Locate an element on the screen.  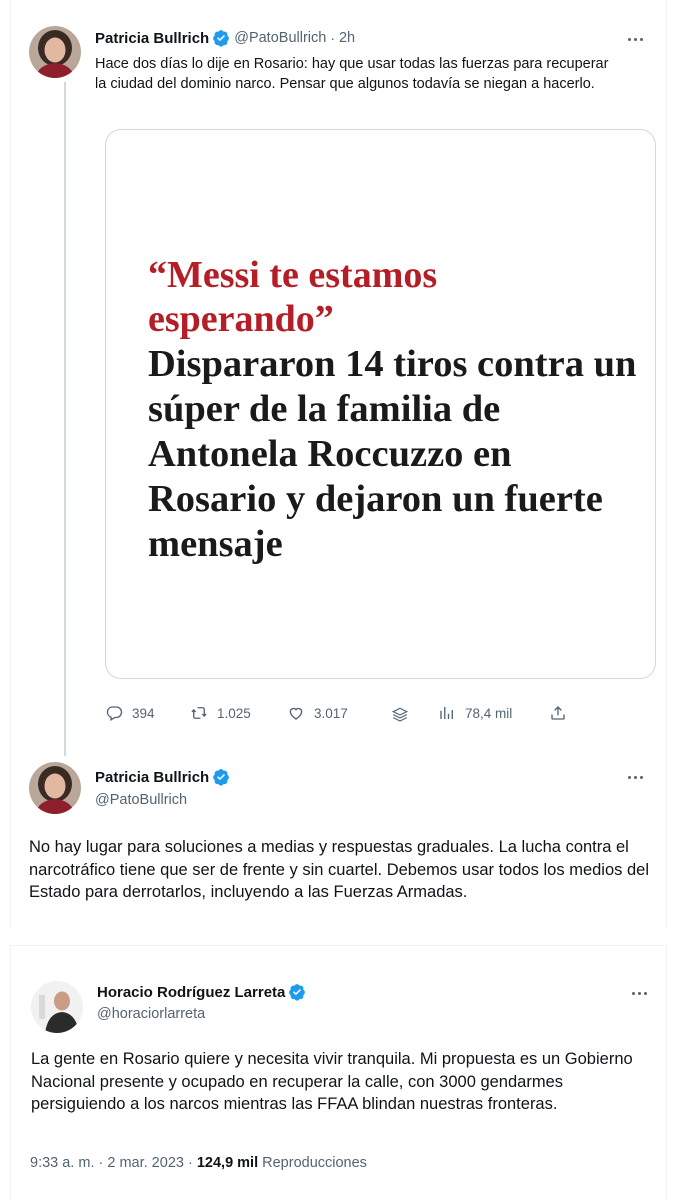
views-count: 78,4 mil is located at coordinates (489, 713).